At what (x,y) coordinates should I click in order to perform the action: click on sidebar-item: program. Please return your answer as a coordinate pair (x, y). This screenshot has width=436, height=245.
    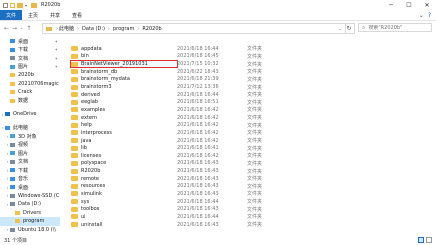
    Looking at the image, I should click on (30, 221).